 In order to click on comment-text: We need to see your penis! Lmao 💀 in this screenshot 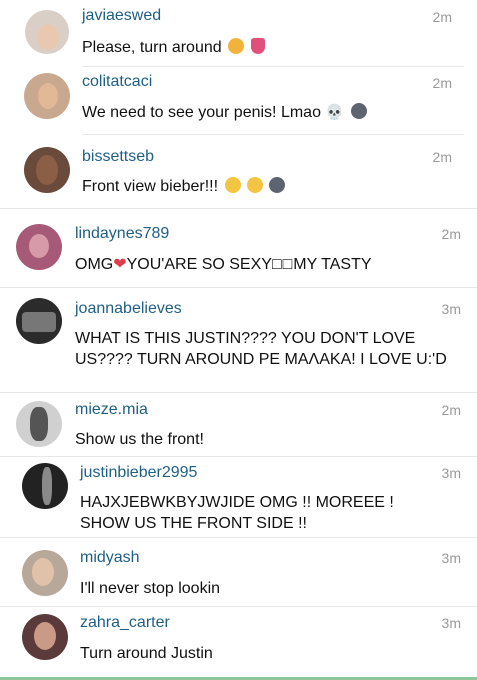, I will do `click(224, 112)`.